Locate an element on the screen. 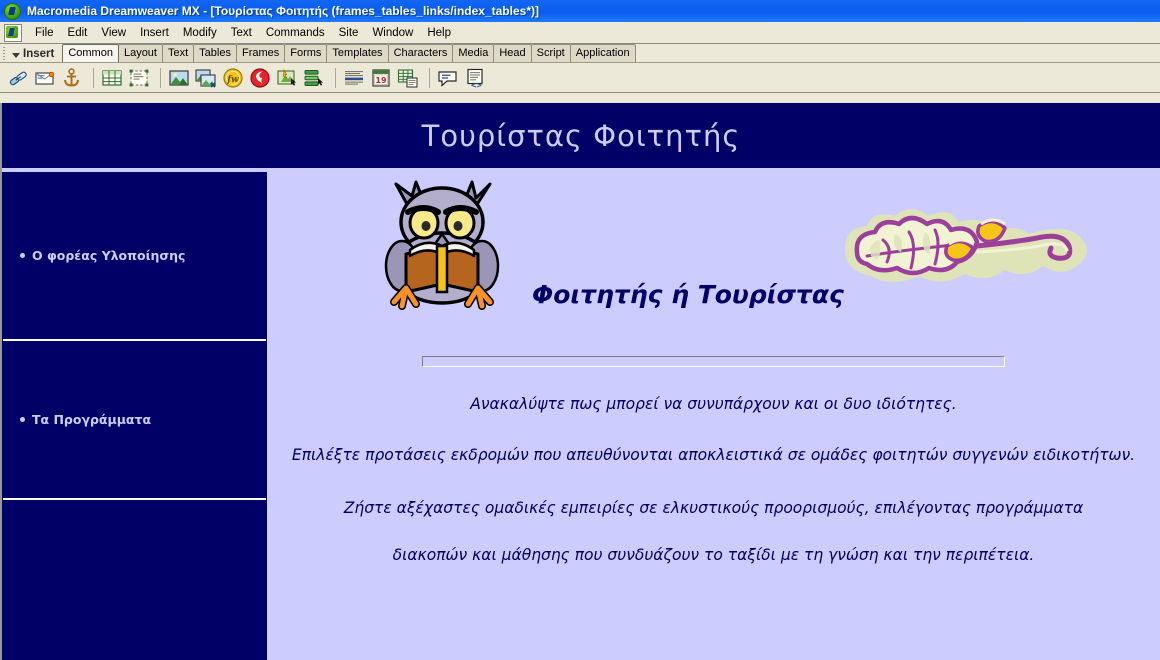 The width and height of the screenshot is (1160, 660). insert-rollover-image-icon is located at coordinates (206, 78).